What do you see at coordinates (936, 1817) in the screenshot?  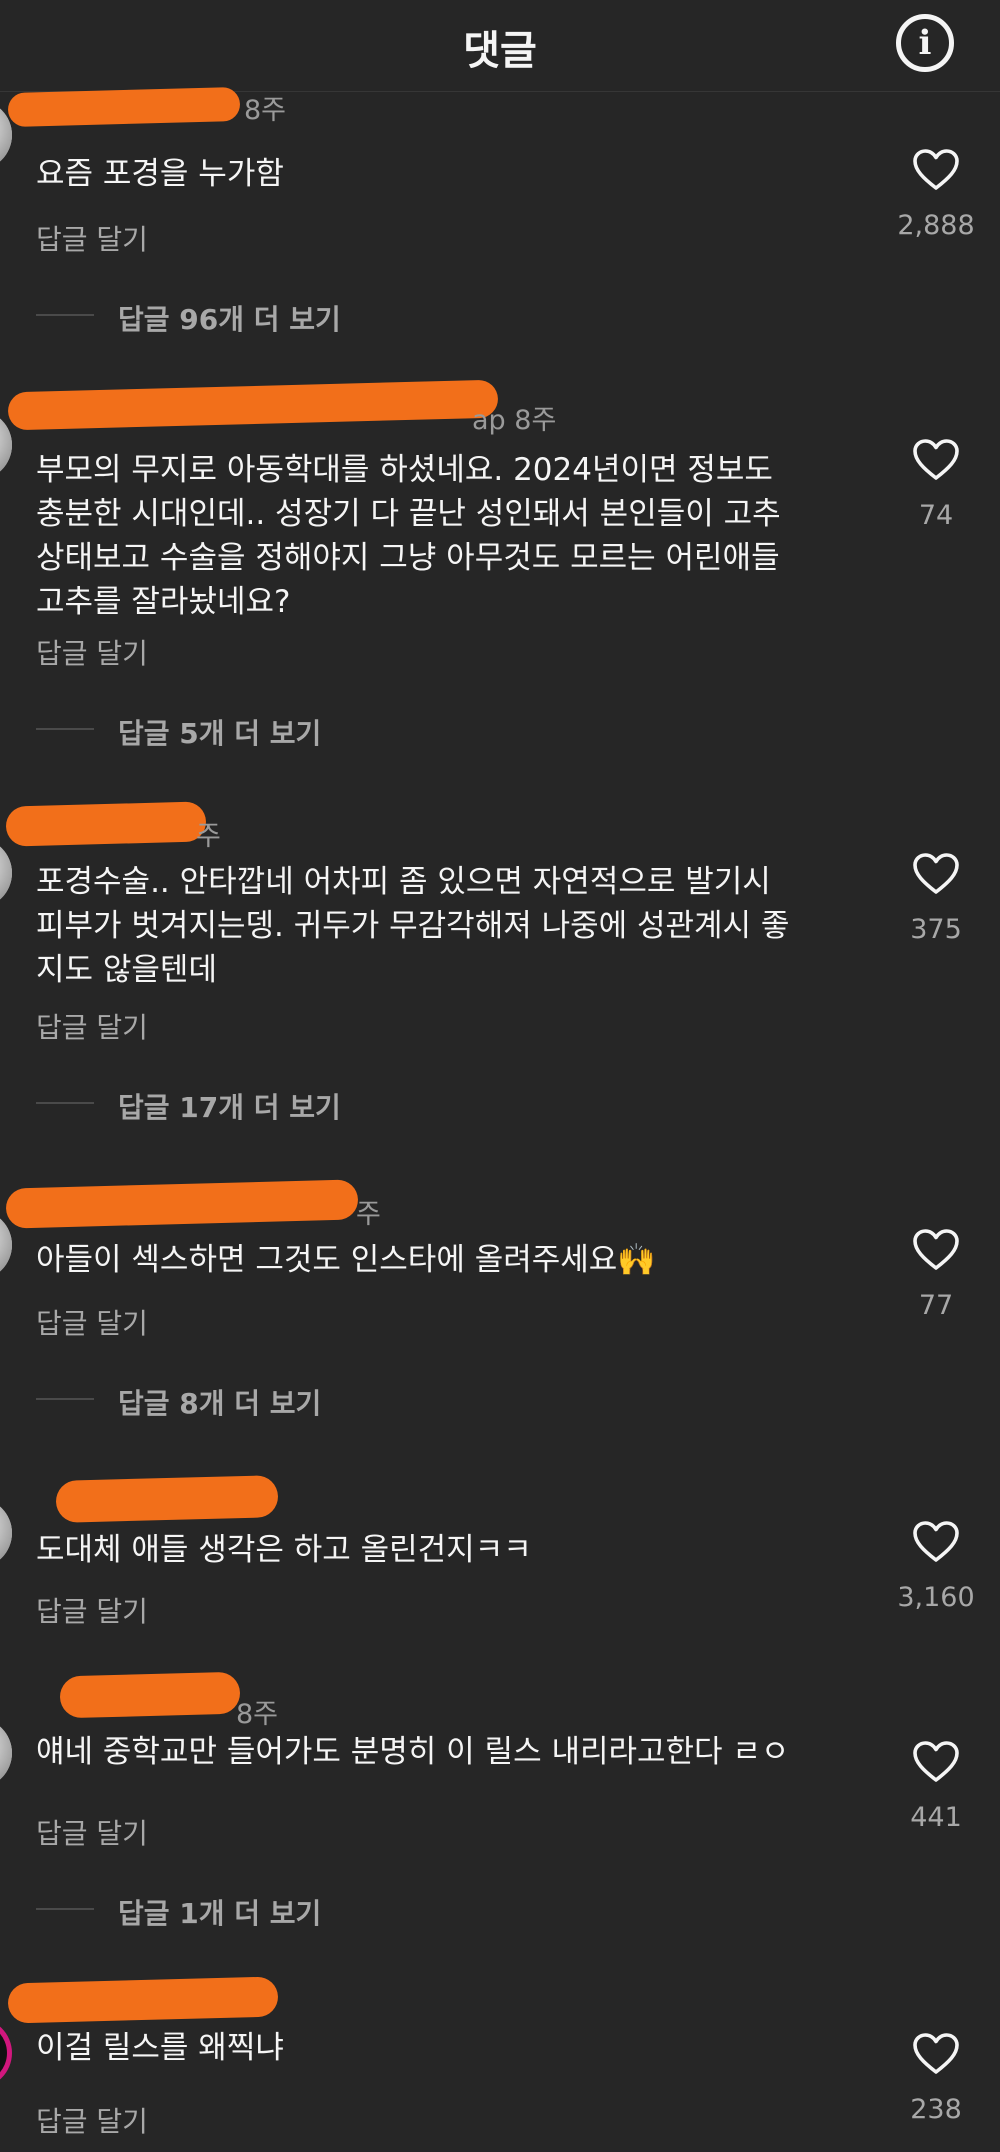 I see `like-count: 441` at bounding box center [936, 1817].